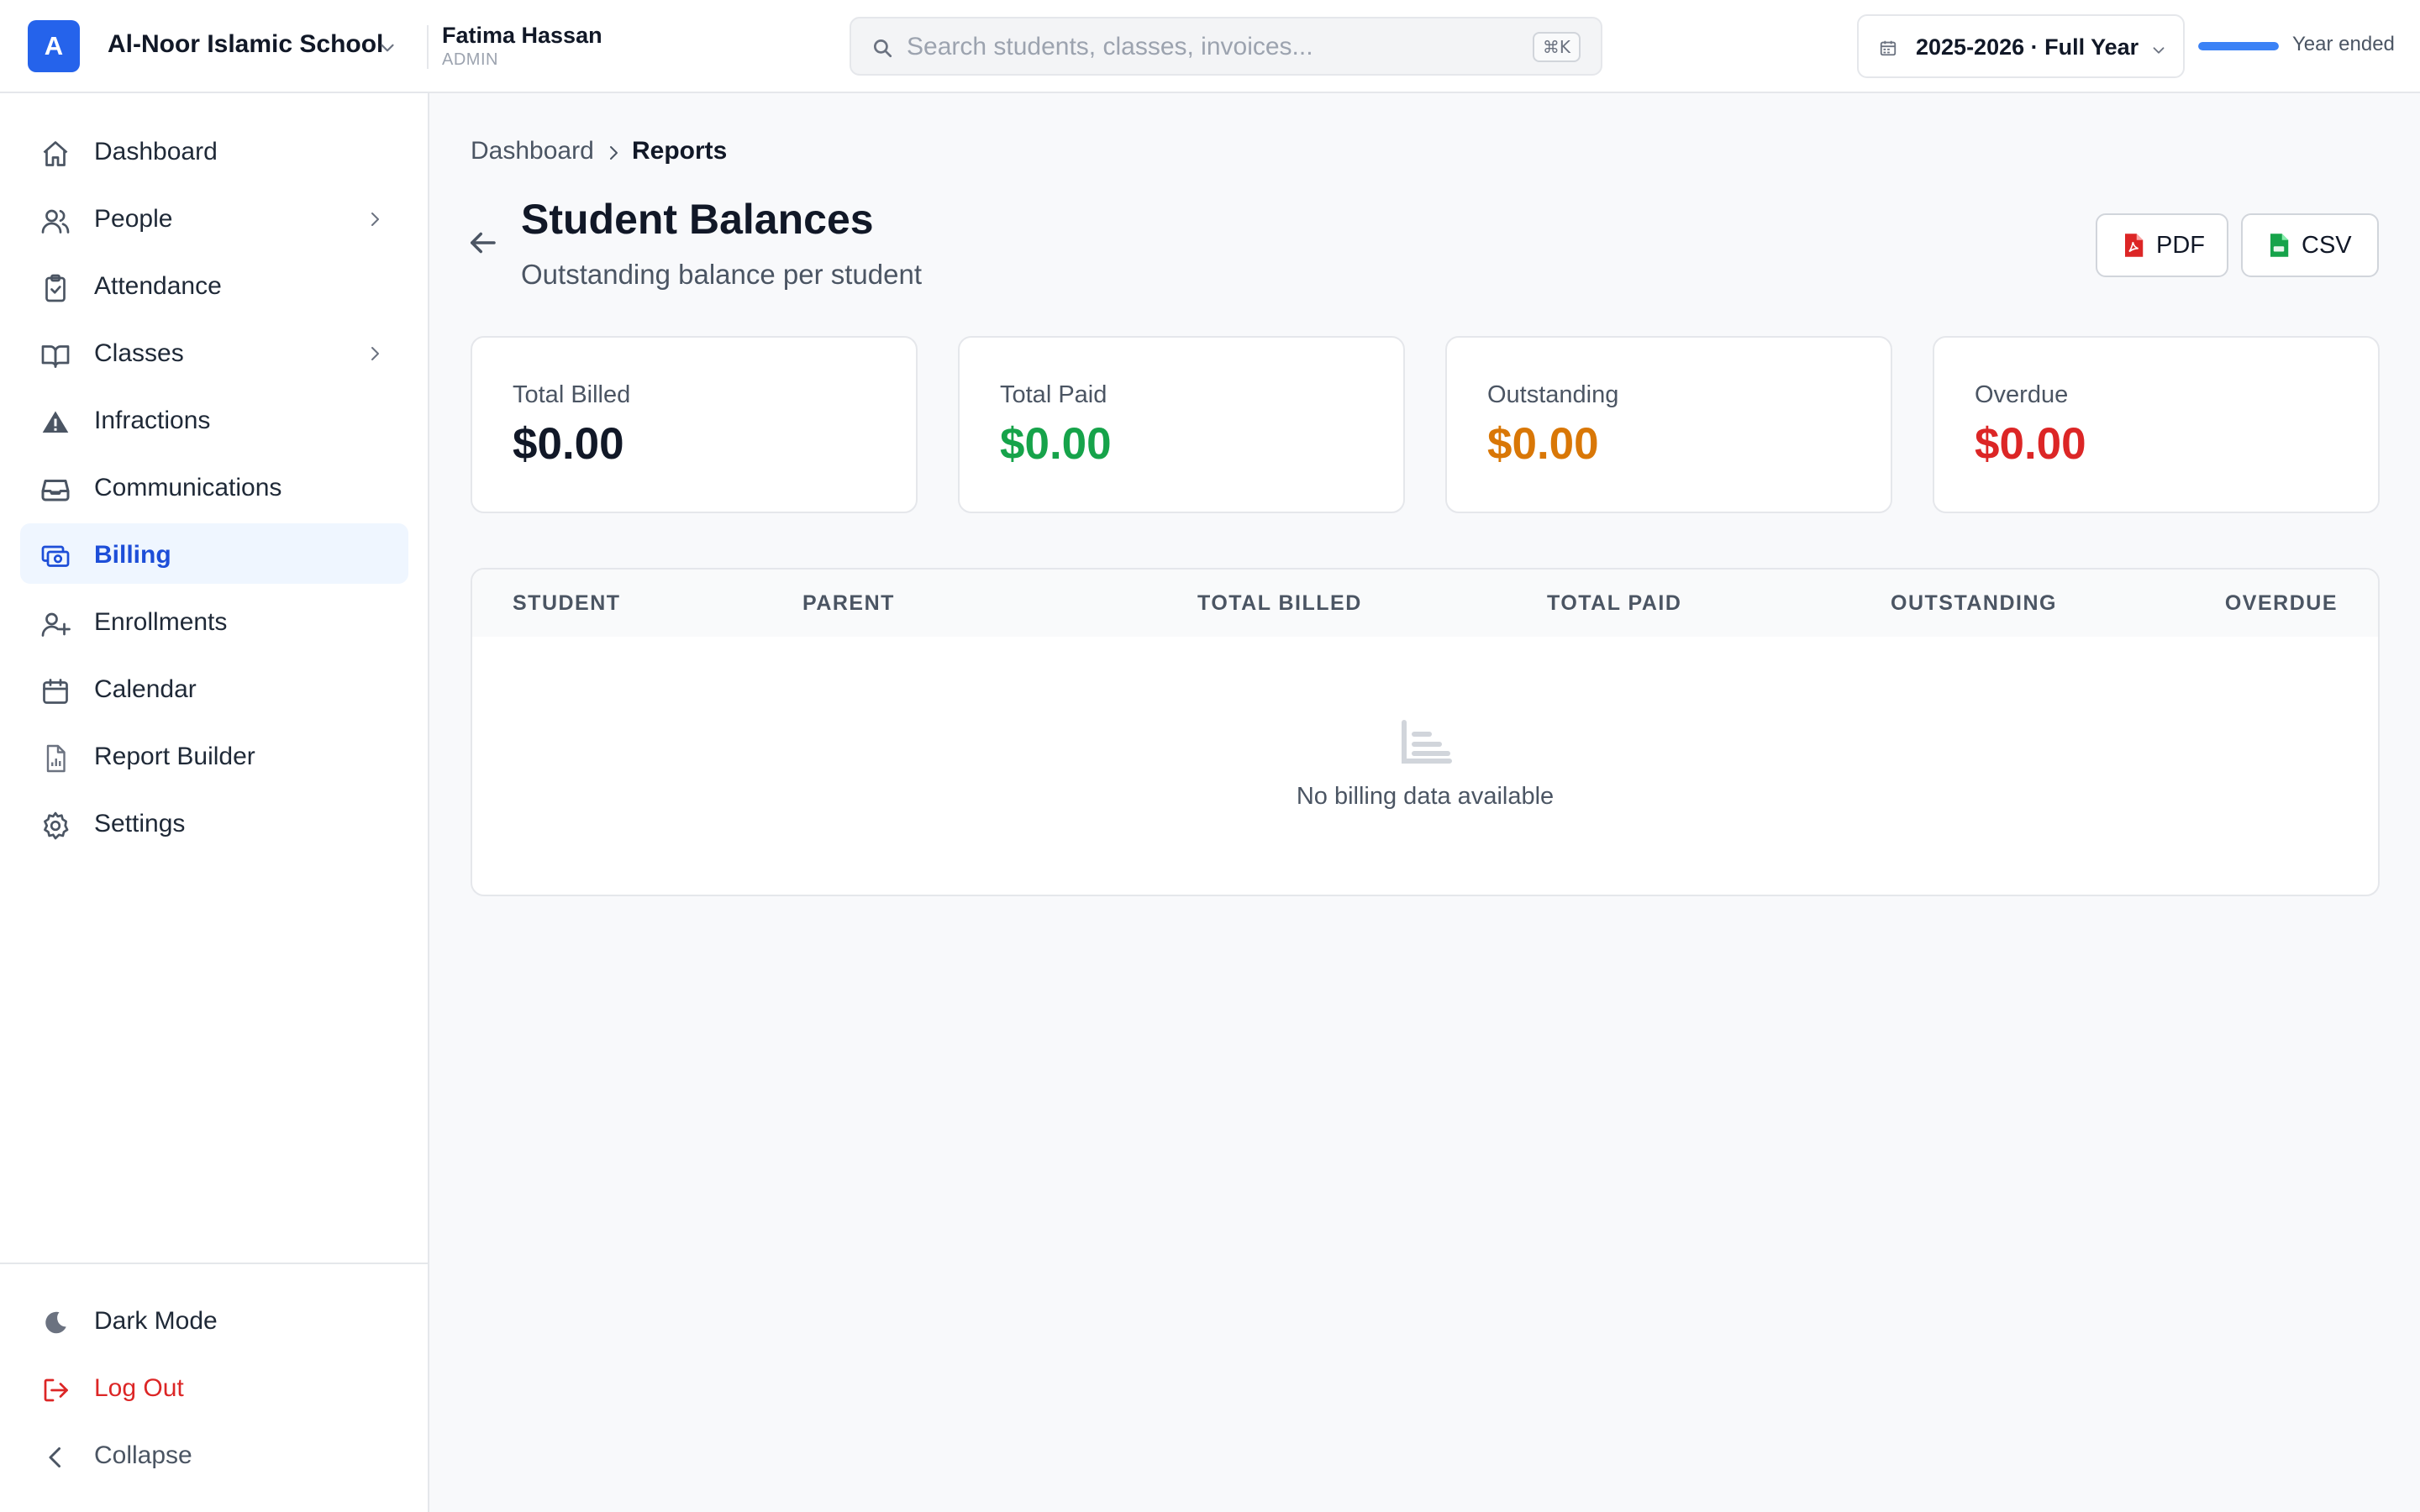  I want to click on sidebar-item-classes: Classes, so click(214, 352).